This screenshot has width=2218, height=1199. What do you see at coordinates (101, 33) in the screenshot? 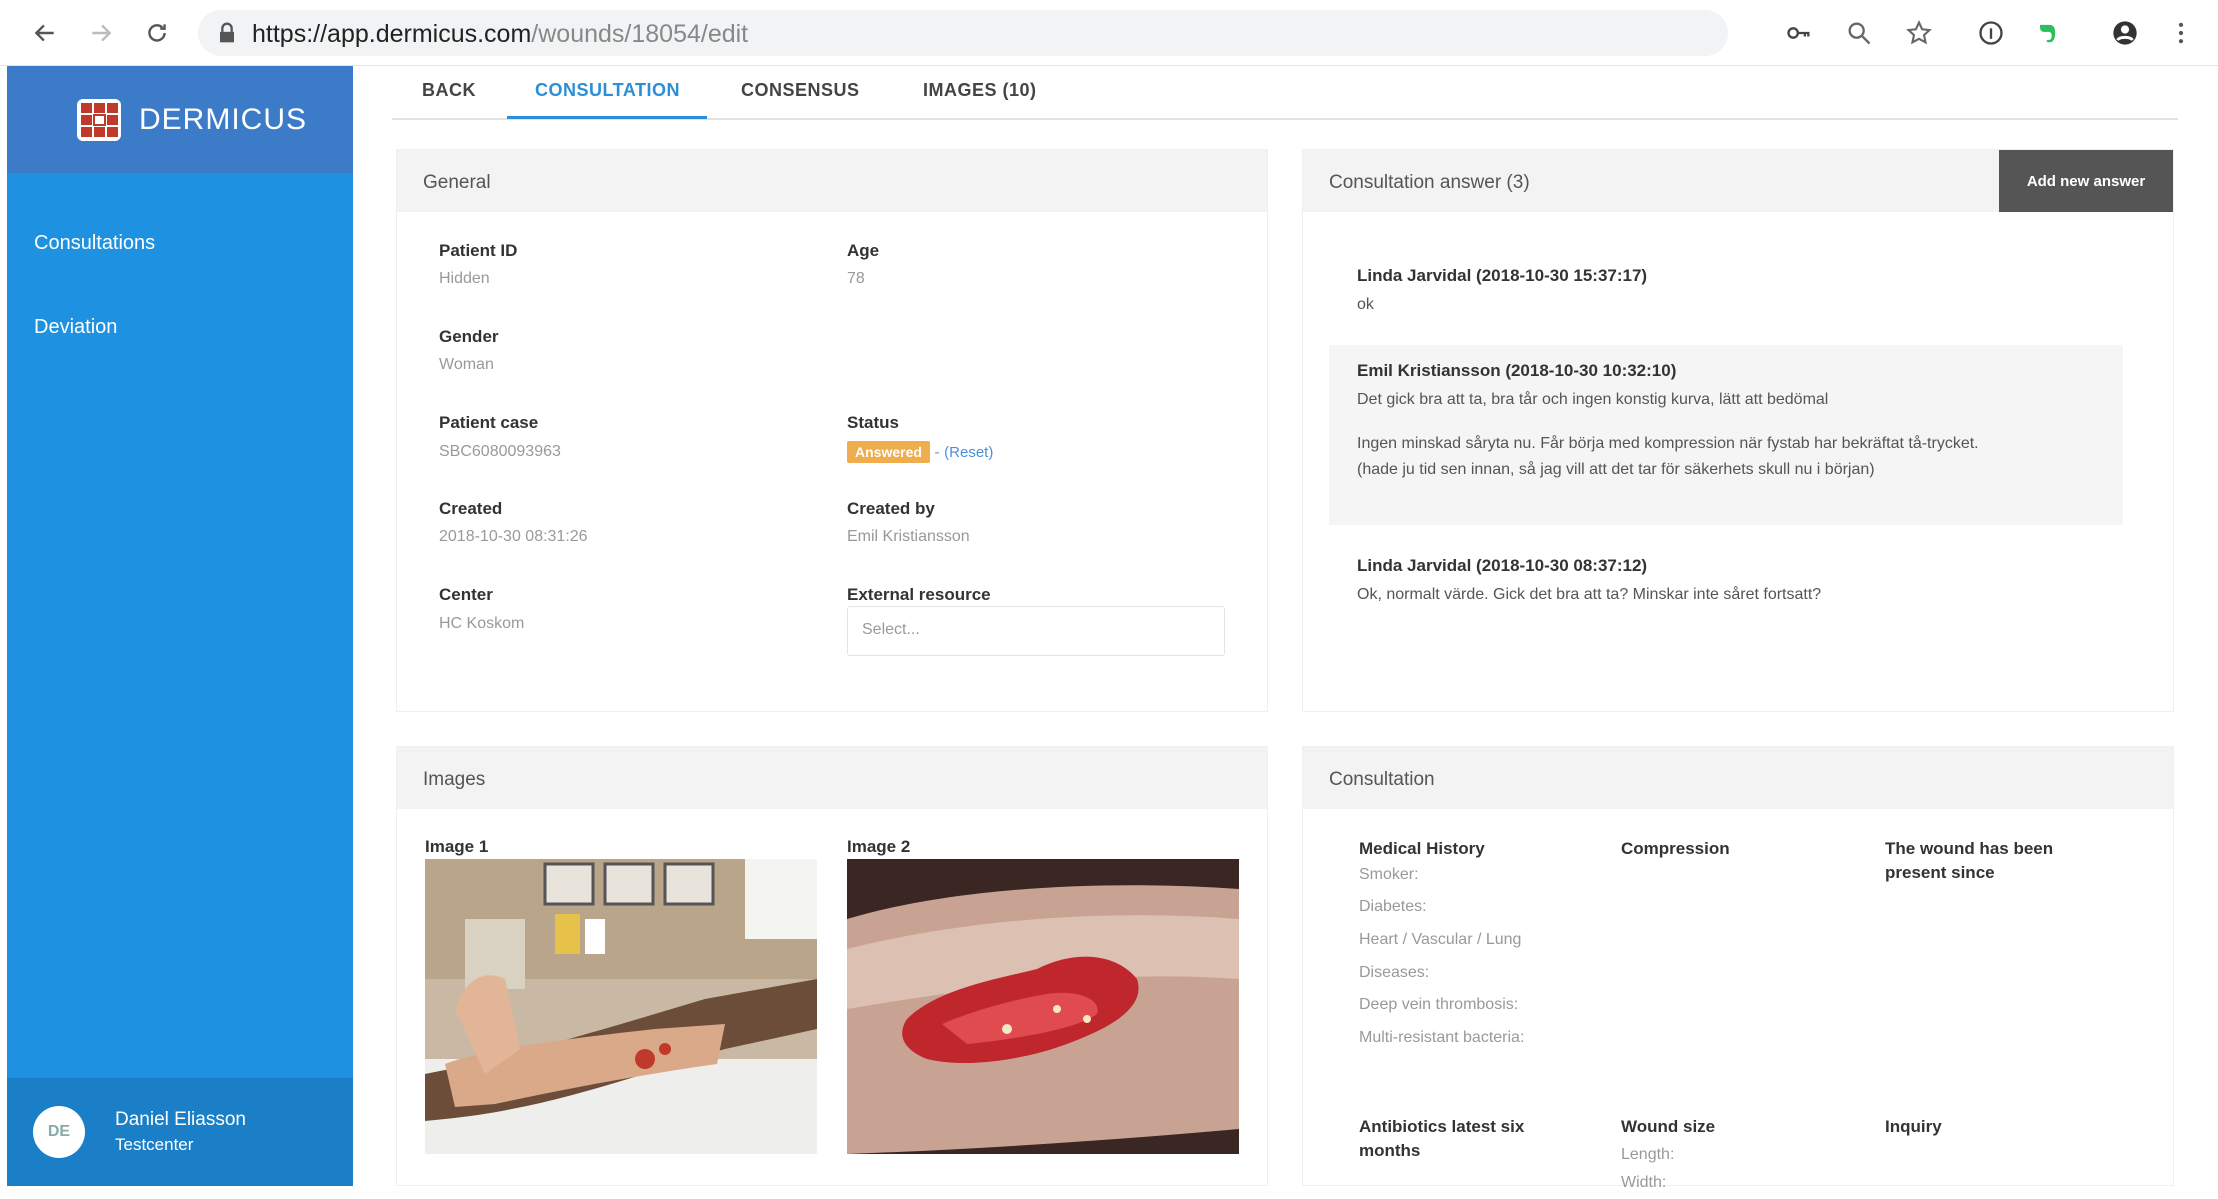
I see `forward-arrow-icon` at bounding box center [101, 33].